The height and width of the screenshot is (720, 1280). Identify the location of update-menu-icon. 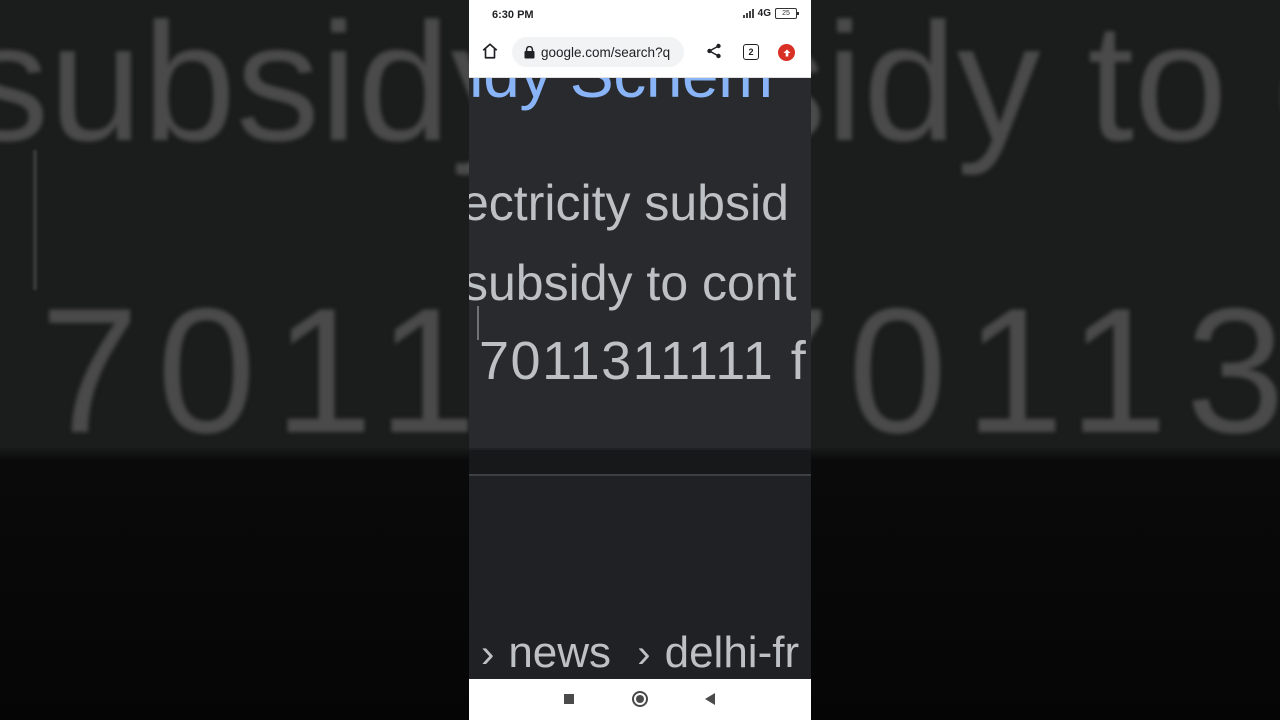
(786, 52).